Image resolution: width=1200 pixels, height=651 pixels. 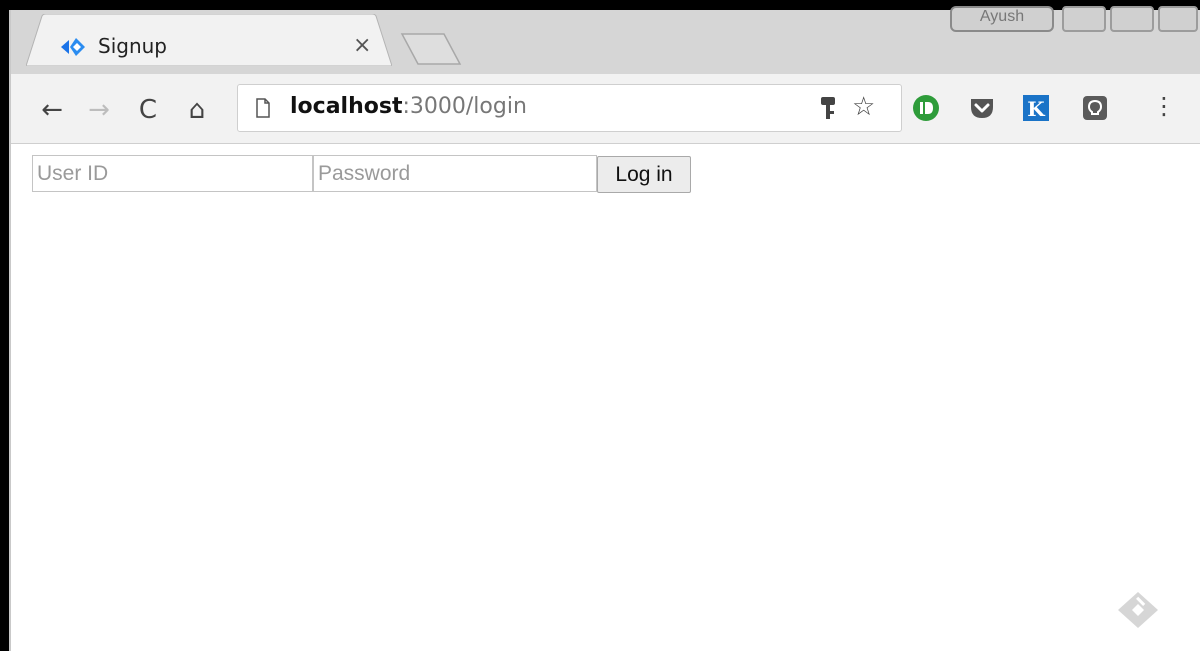 I want to click on pocket-icon, so click(x=982, y=108).